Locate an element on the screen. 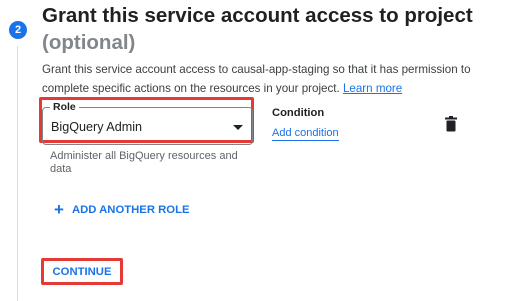 The height and width of the screenshot is (301, 507). learn-more-link: Learn more is located at coordinates (372, 88).